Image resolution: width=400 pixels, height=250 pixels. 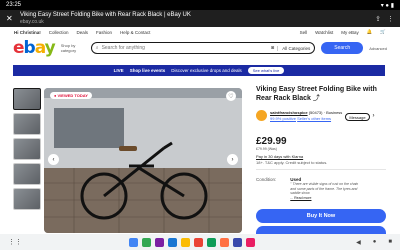 What do you see at coordinates (71, 95) in the screenshot?
I see `viewed-today-badge: ● VIEWED TODAY` at bounding box center [71, 95].